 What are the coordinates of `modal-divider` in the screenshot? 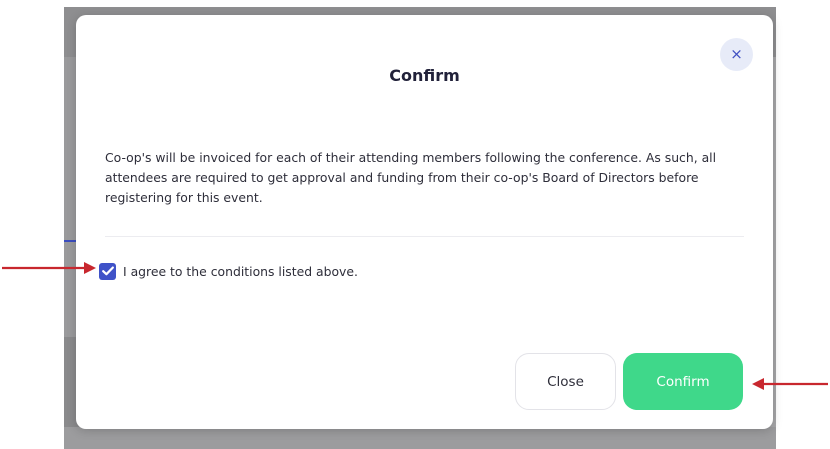 It's located at (424, 236).